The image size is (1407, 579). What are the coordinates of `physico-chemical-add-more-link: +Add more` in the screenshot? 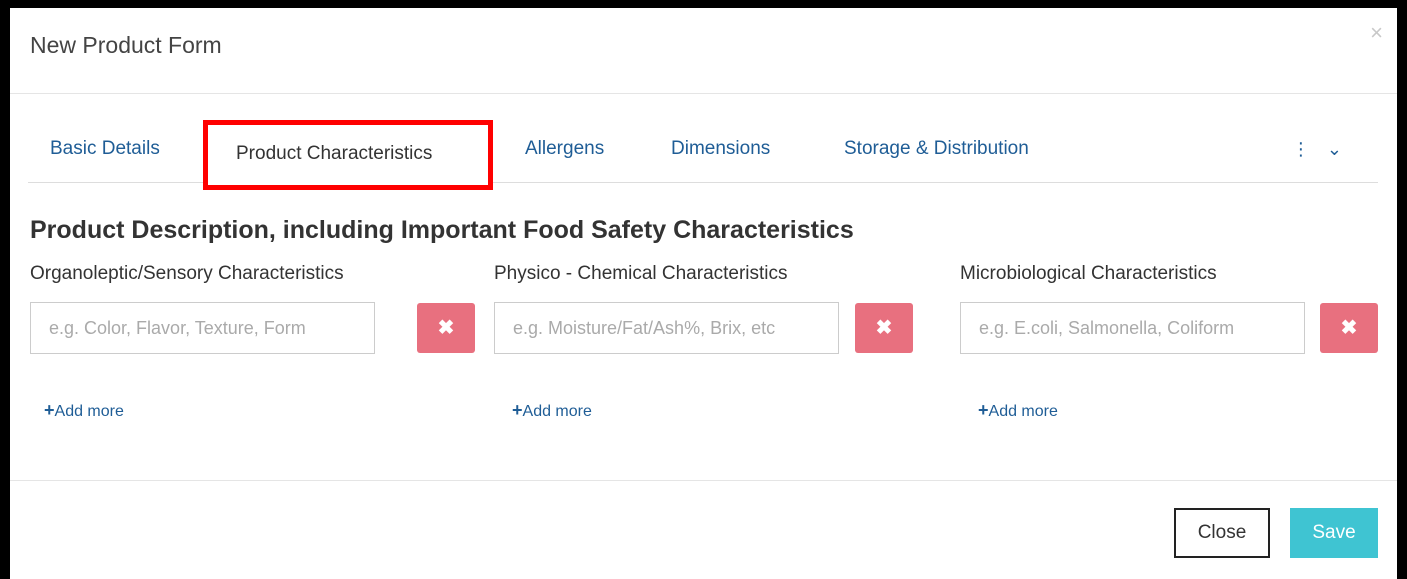 It's located at (552, 410).